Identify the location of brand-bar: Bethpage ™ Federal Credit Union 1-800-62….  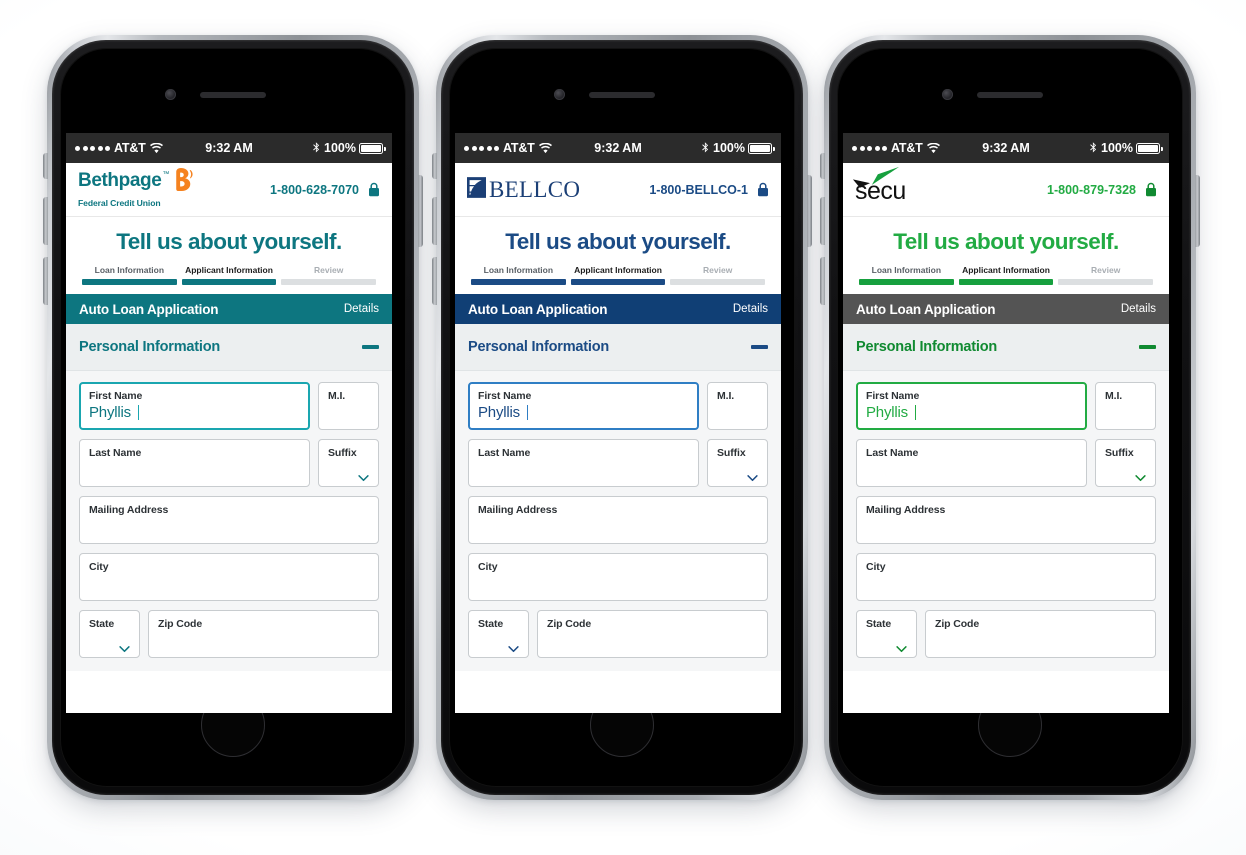
(229, 190).